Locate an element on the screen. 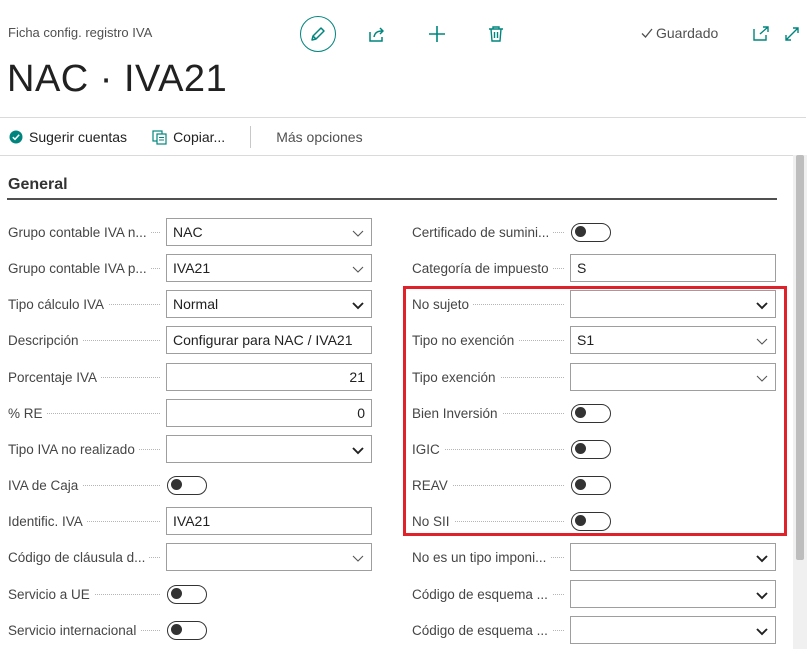 This screenshot has width=812, height=649. more-options-button: Más opciones is located at coordinates (319, 137).